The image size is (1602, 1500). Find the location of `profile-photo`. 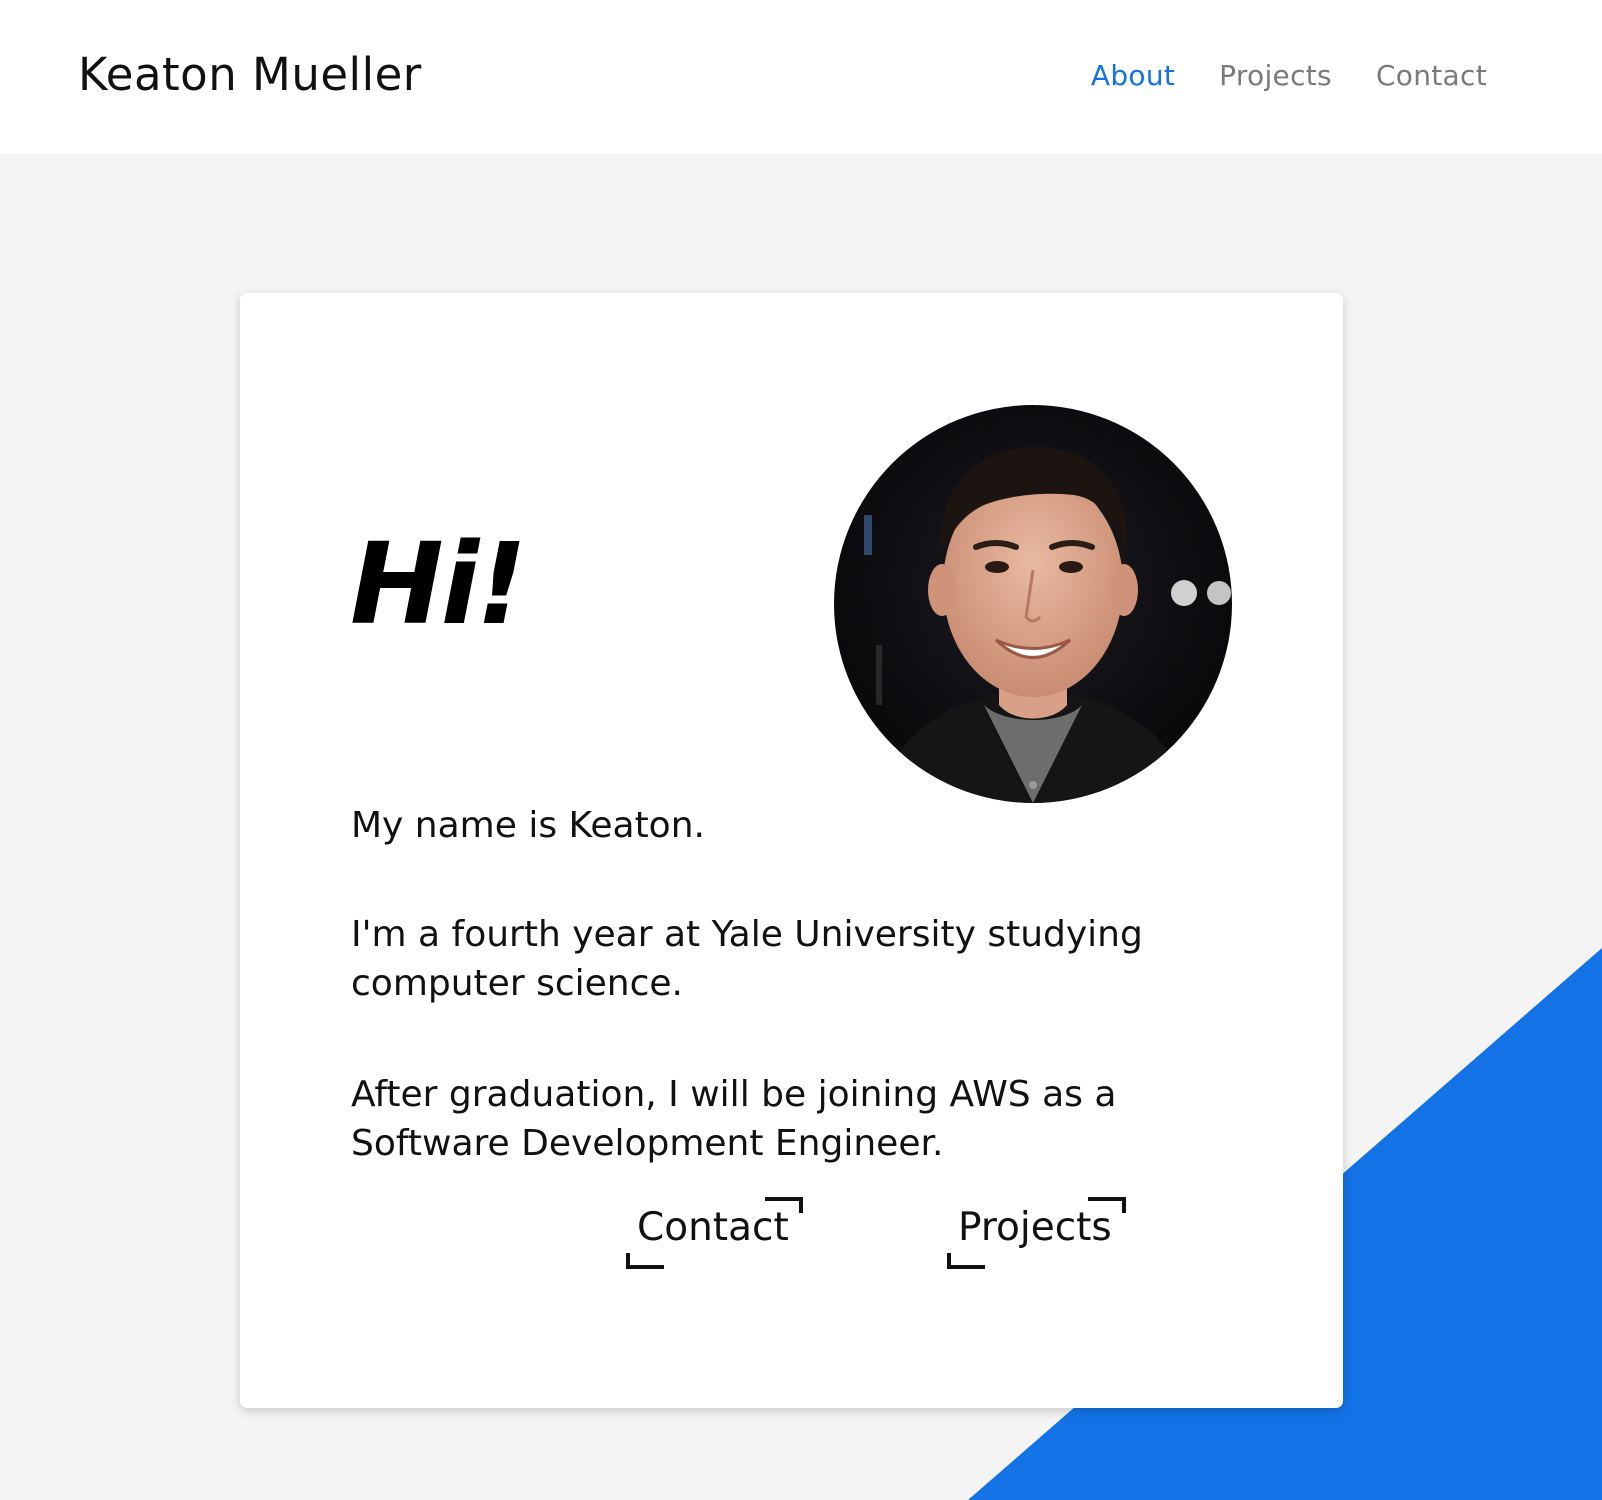

profile-photo is located at coordinates (1033, 604).